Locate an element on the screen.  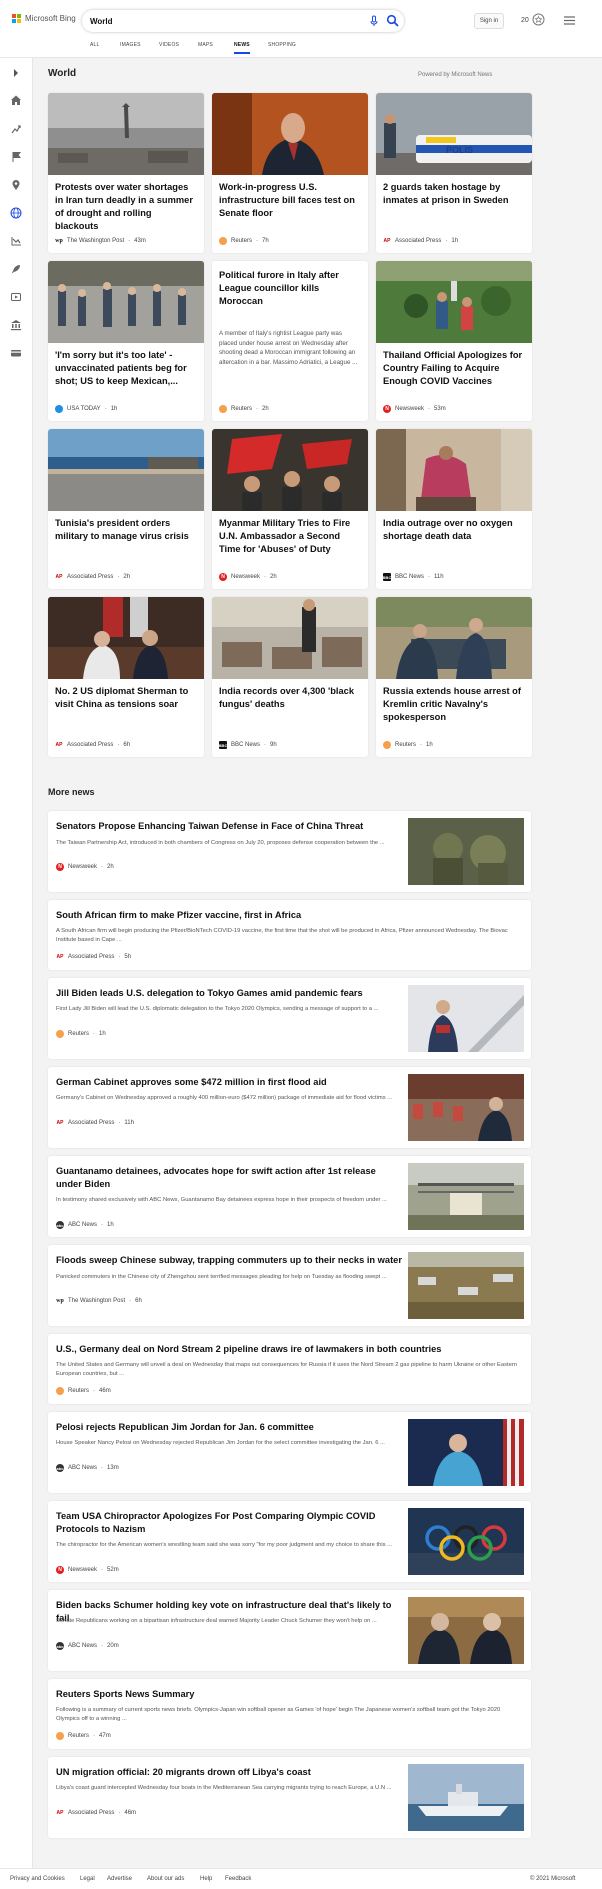
tab-shopping: SHOPPING is located at coordinates (282, 46).